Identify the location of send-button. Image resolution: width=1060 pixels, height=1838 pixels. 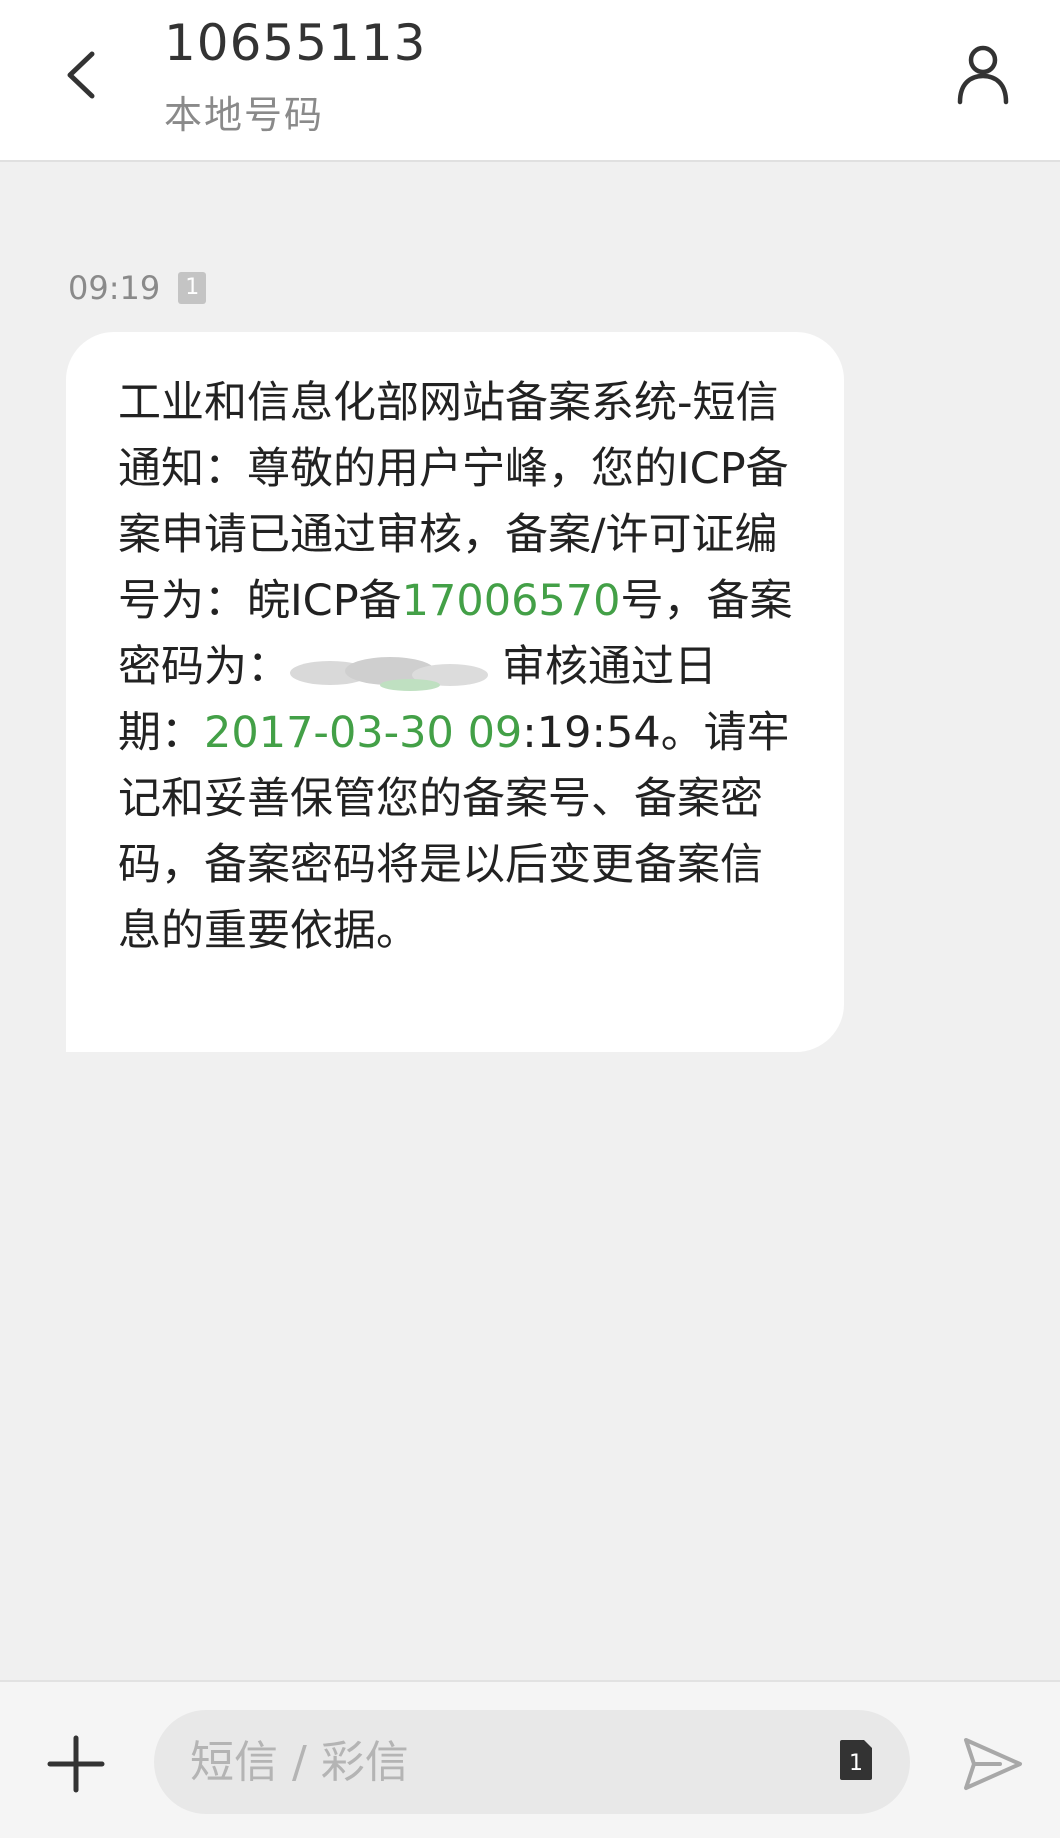
(992, 1764).